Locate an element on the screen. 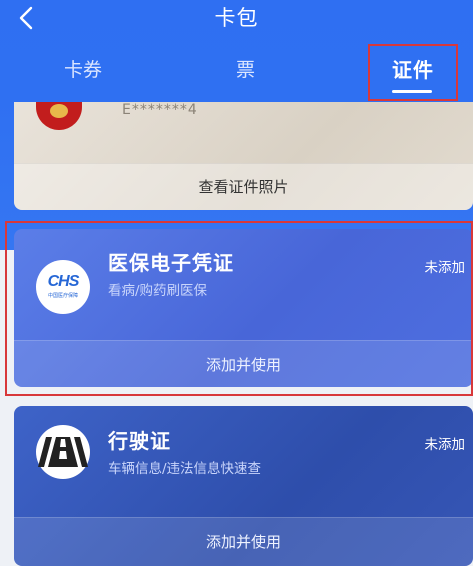  add-and-use-label: 添加并使用 is located at coordinates (243, 542).